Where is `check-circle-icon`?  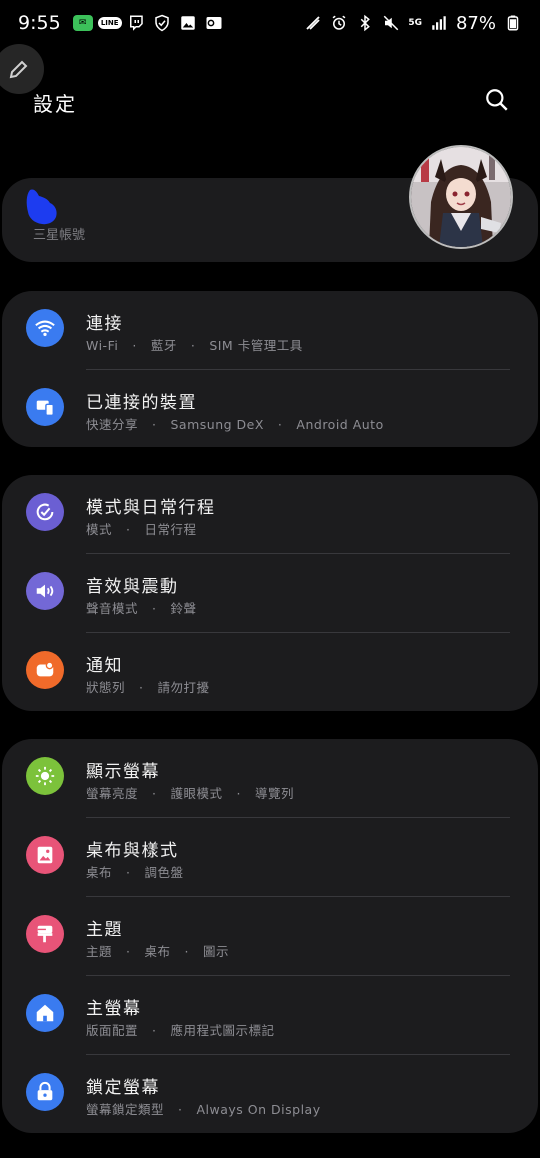 check-circle-icon is located at coordinates (45, 512).